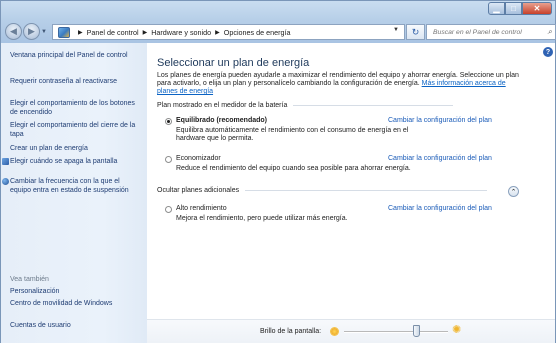  Describe the element at coordinates (64, 82) in the screenshot. I see `sidebar-link-require-password: Requerir contraseña al reactivarse` at that location.